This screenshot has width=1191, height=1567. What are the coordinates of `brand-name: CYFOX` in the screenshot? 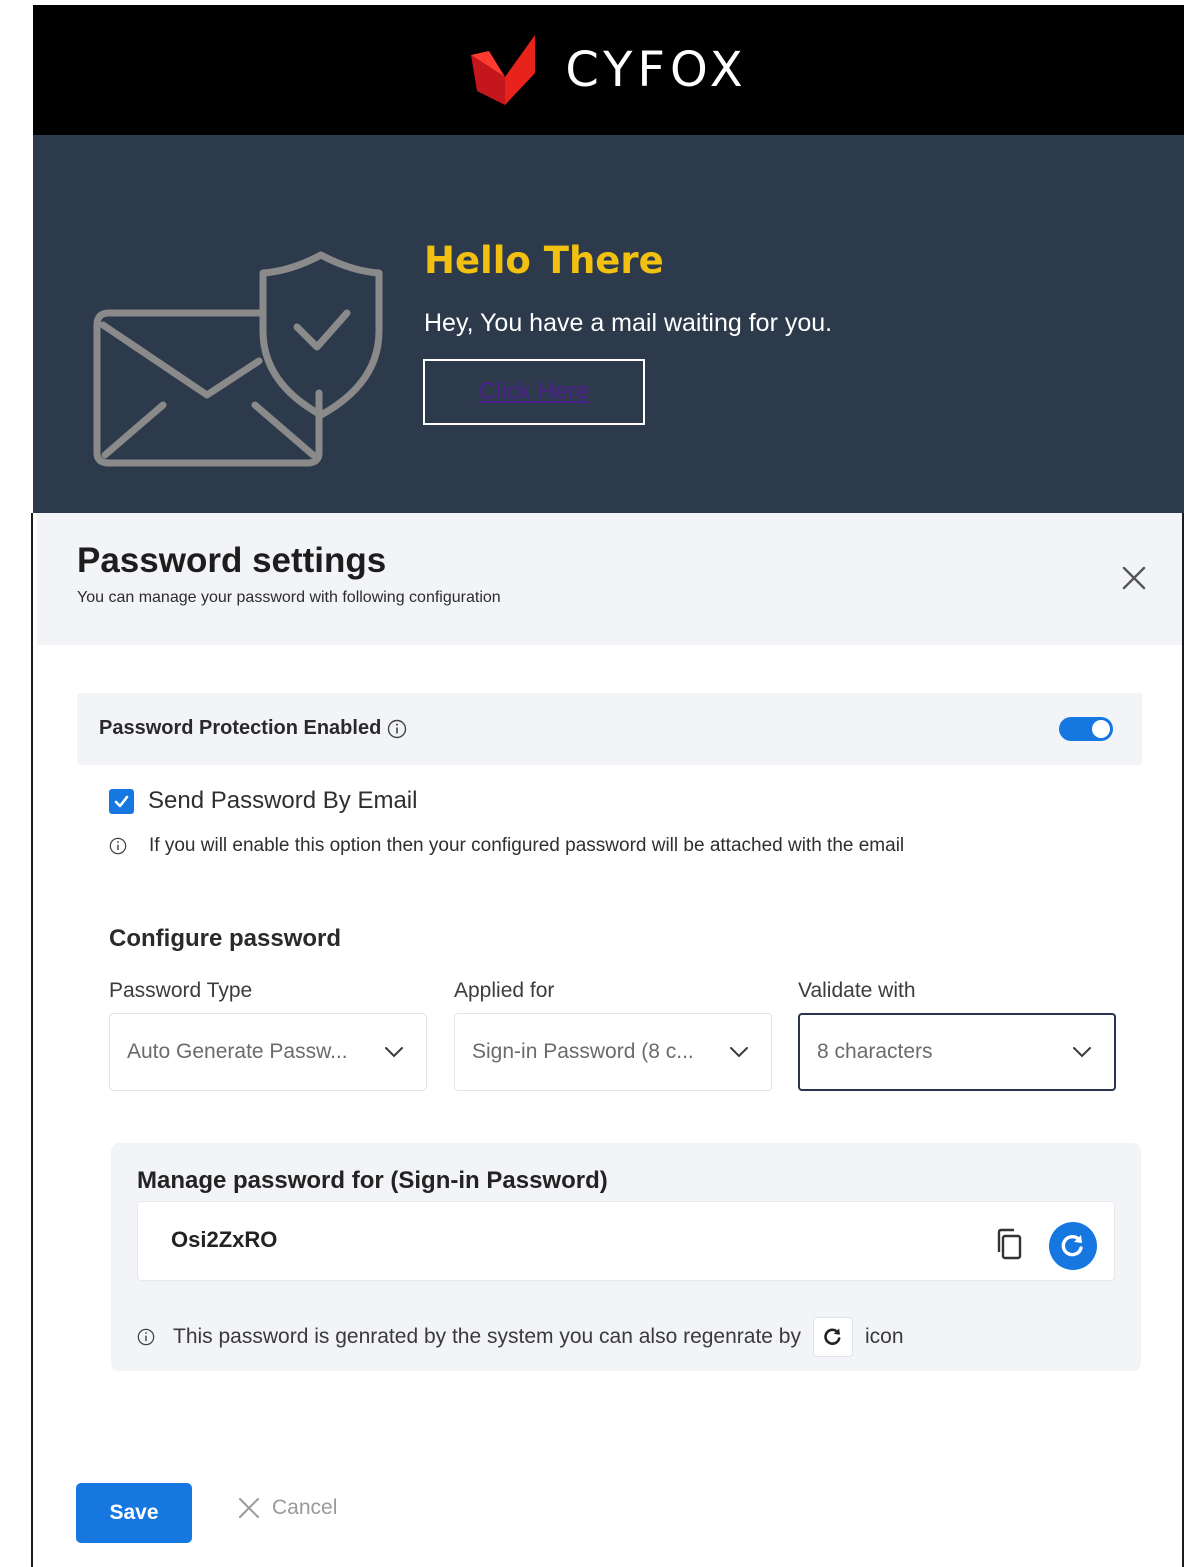 It's located at (656, 70).